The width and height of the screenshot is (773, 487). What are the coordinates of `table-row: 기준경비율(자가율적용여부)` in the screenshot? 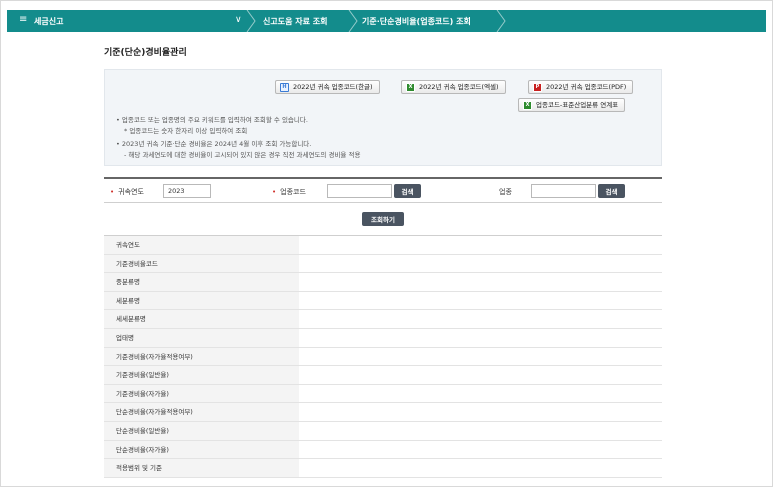 It's located at (383, 357).